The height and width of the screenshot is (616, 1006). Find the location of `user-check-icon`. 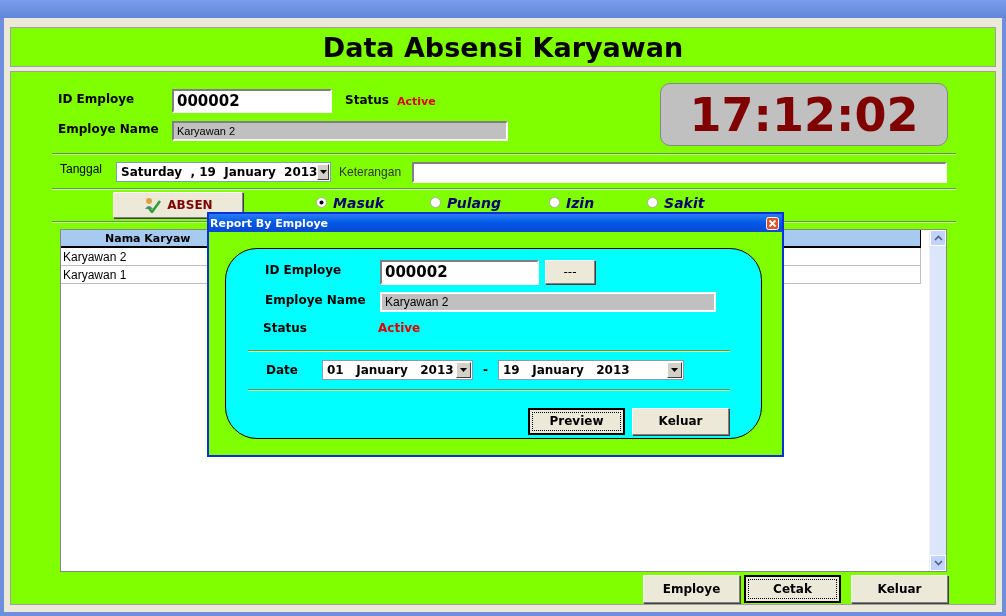

user-check-icon is located at coordinates (152, 205).